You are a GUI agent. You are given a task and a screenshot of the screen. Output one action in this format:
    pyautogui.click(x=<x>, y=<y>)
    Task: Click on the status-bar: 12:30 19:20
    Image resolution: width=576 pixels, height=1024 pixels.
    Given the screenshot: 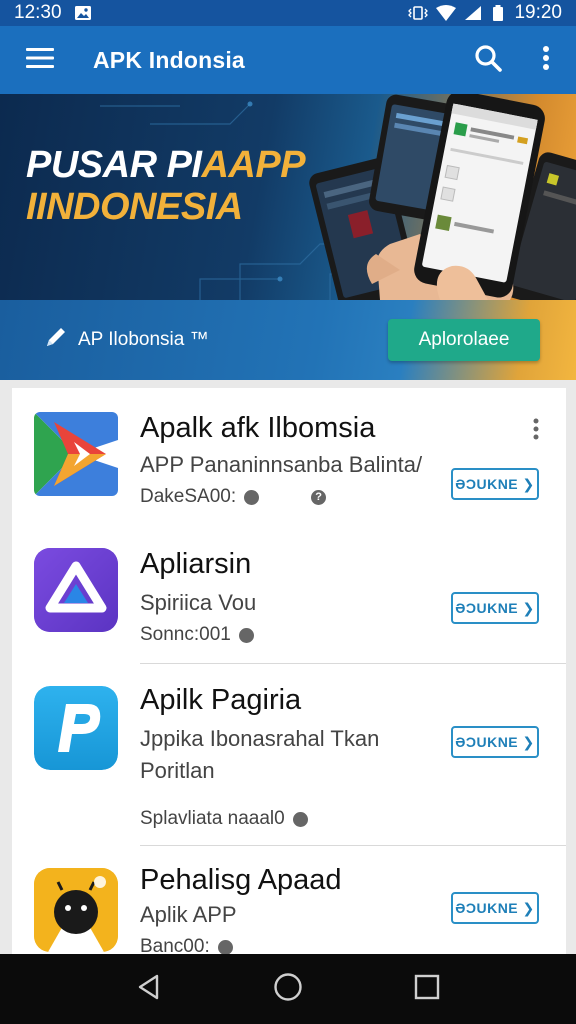 What is the action you would take?
    pyautogui.click(x=288, y=13)
    